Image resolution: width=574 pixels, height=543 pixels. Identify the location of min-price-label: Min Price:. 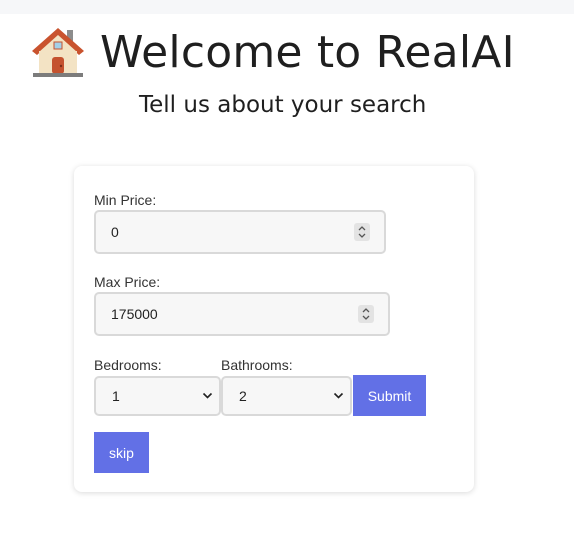
(125, 200).